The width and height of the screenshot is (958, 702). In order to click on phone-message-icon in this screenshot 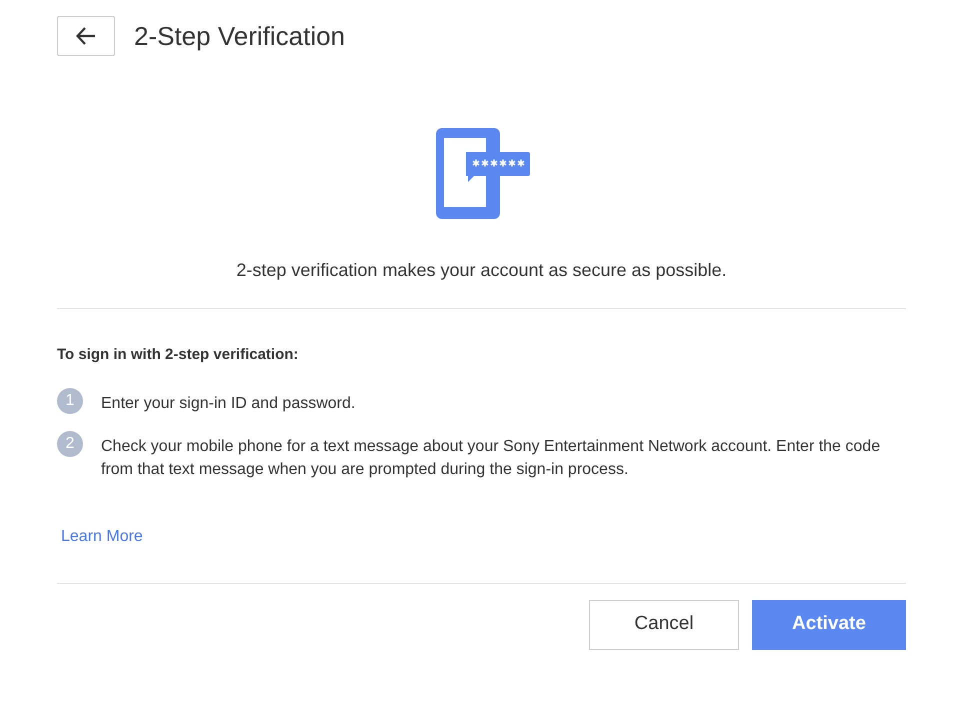, I will do `click(482, 173)`.